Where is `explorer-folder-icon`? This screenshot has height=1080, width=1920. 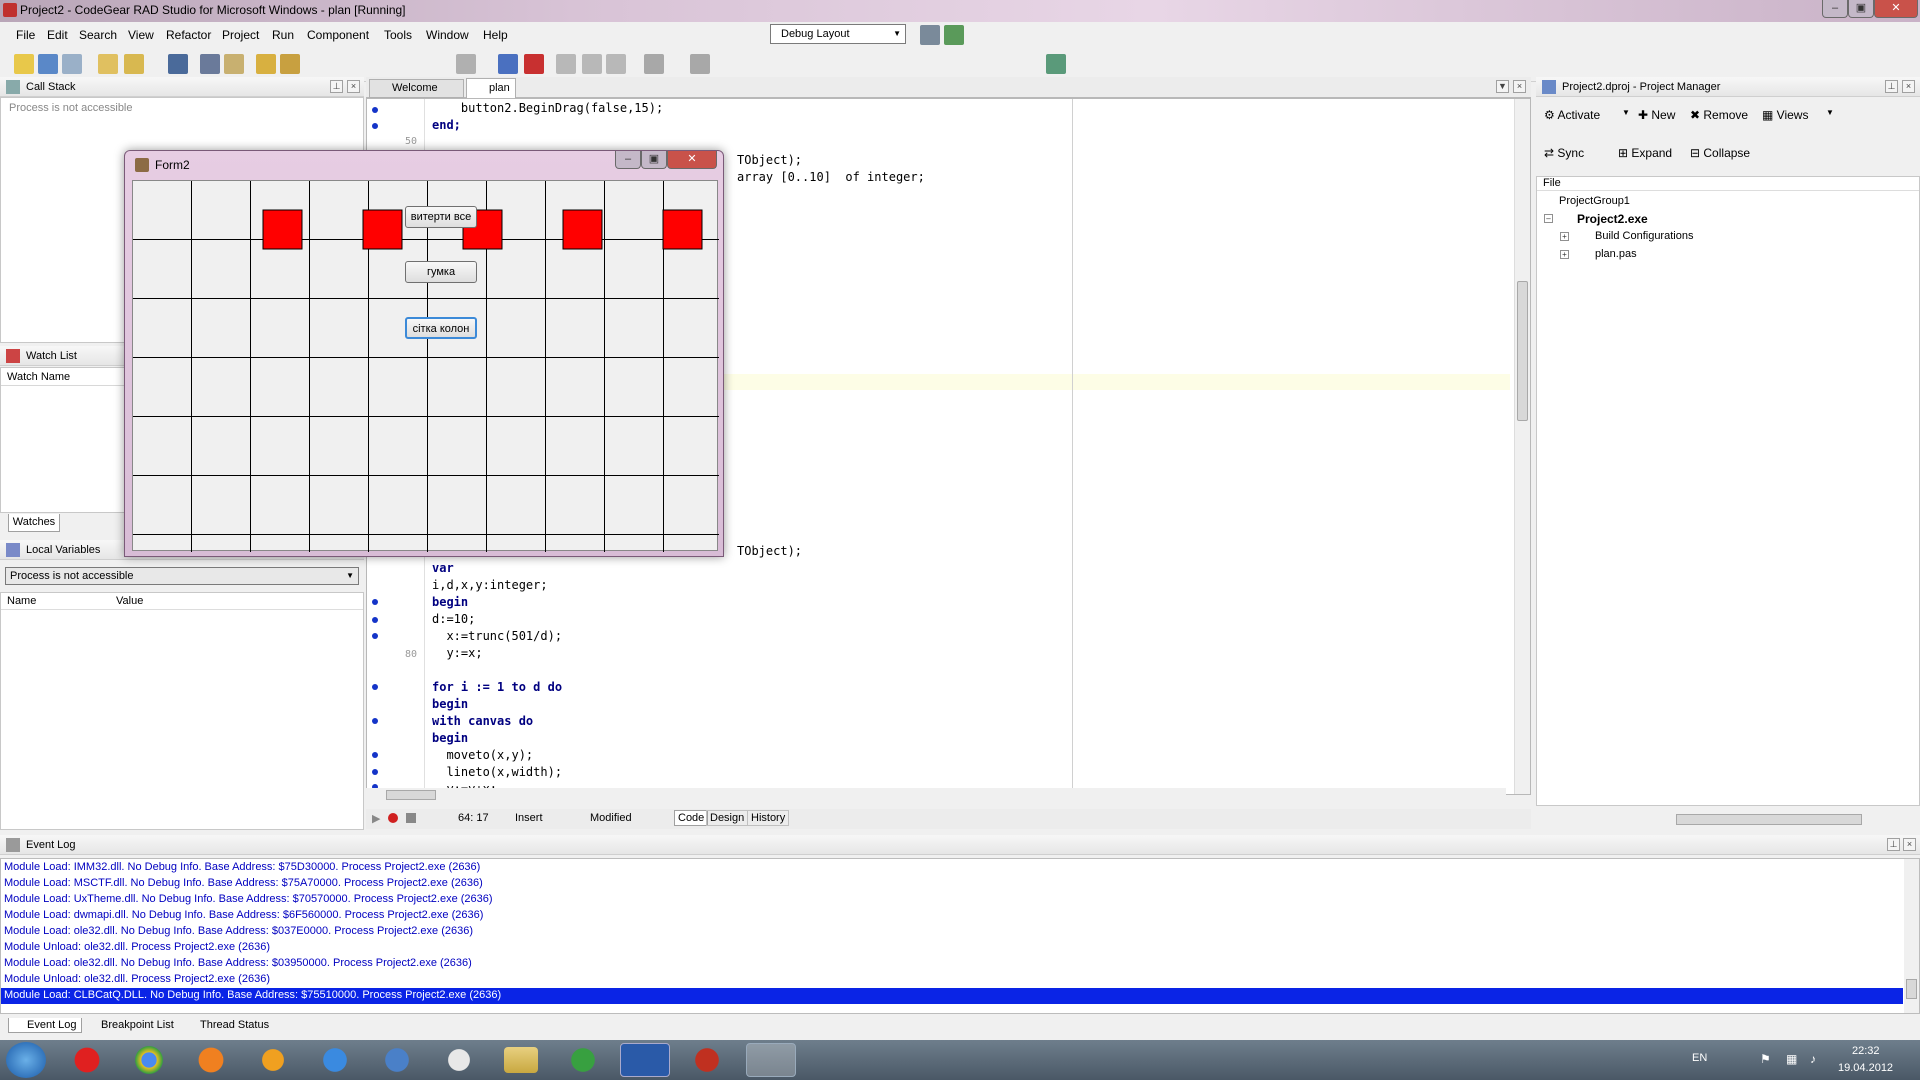 explorer-folder-icon is located at coordinates (521, 1060).